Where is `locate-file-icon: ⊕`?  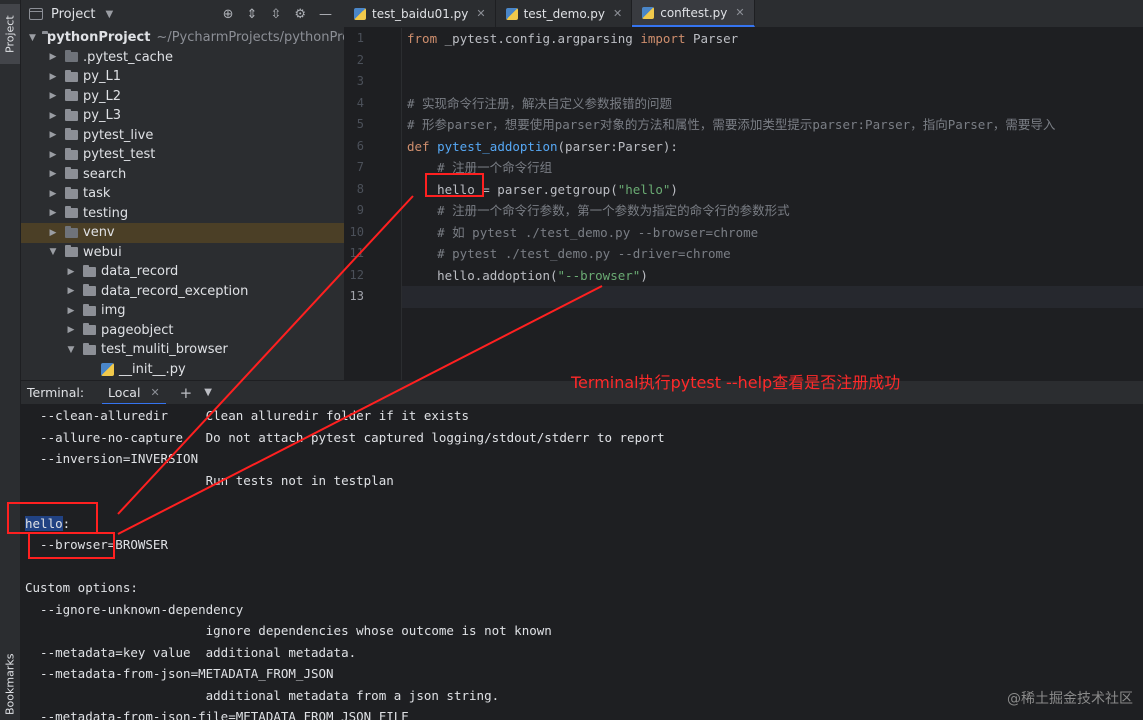 locate-file-icon: ⊕ is located at coordinates (228, 14).